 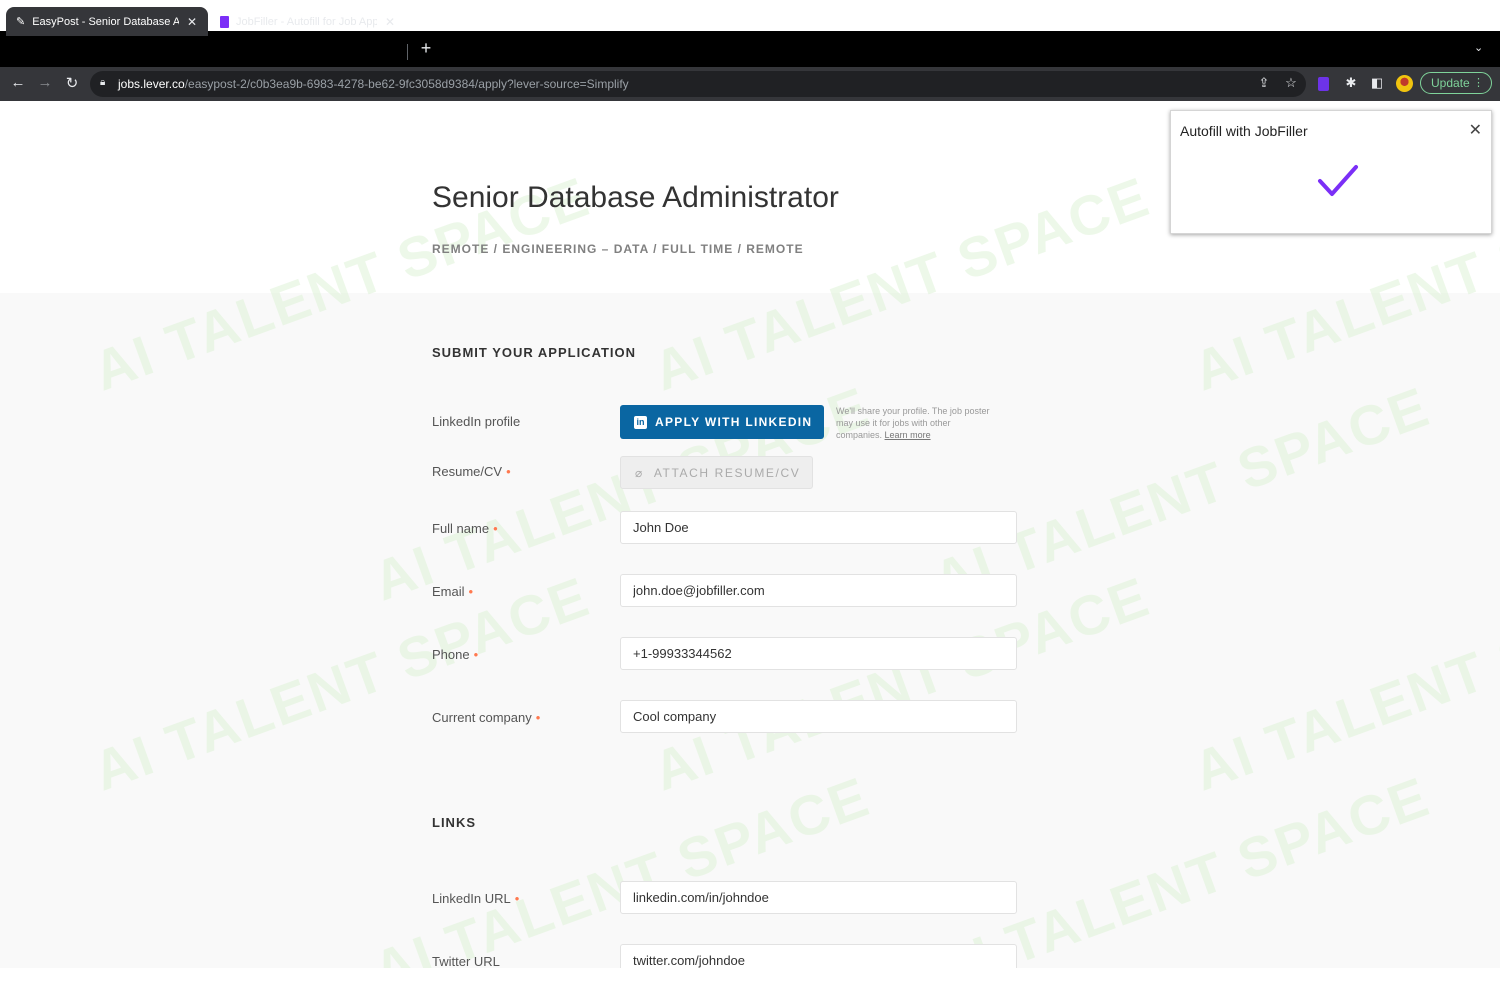 I want to click on popup-title: Autofill with JobFiller, so click(x=1244, y=131).